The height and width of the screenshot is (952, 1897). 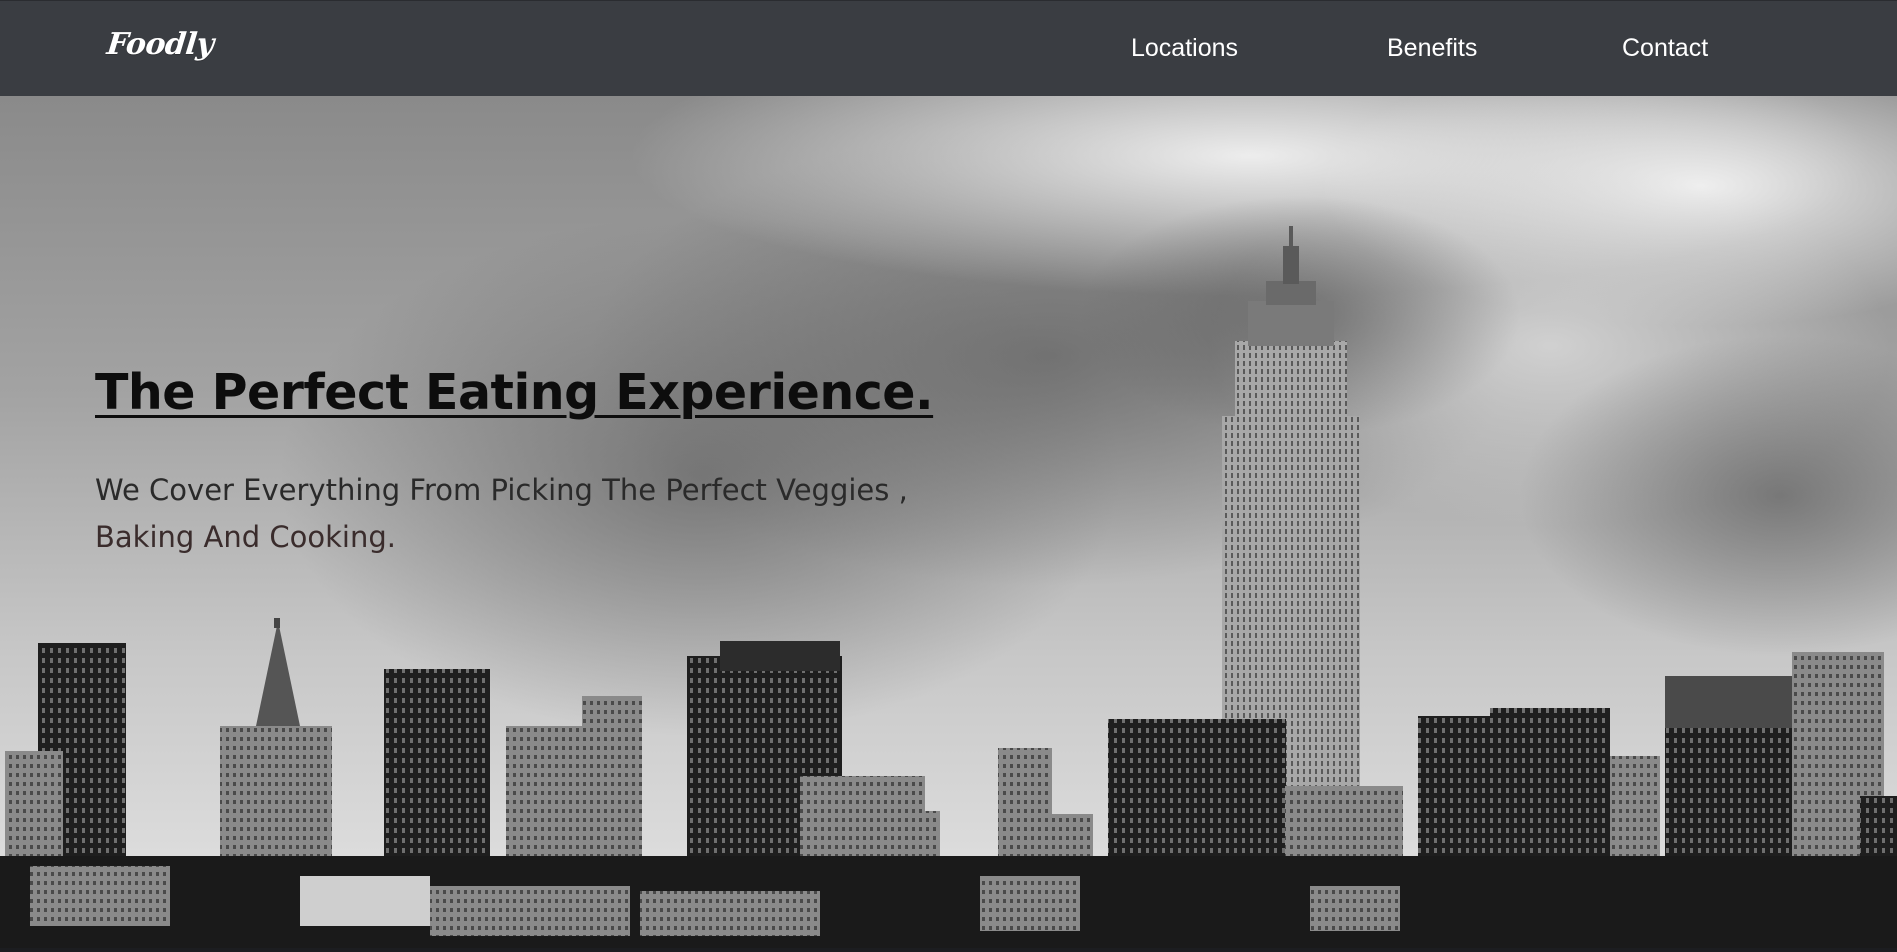 What do you see at coordinates (1432, 48) in the screenshot?
I see `nav-link-benefits: Benefits` at bounding box center [1432, 48].